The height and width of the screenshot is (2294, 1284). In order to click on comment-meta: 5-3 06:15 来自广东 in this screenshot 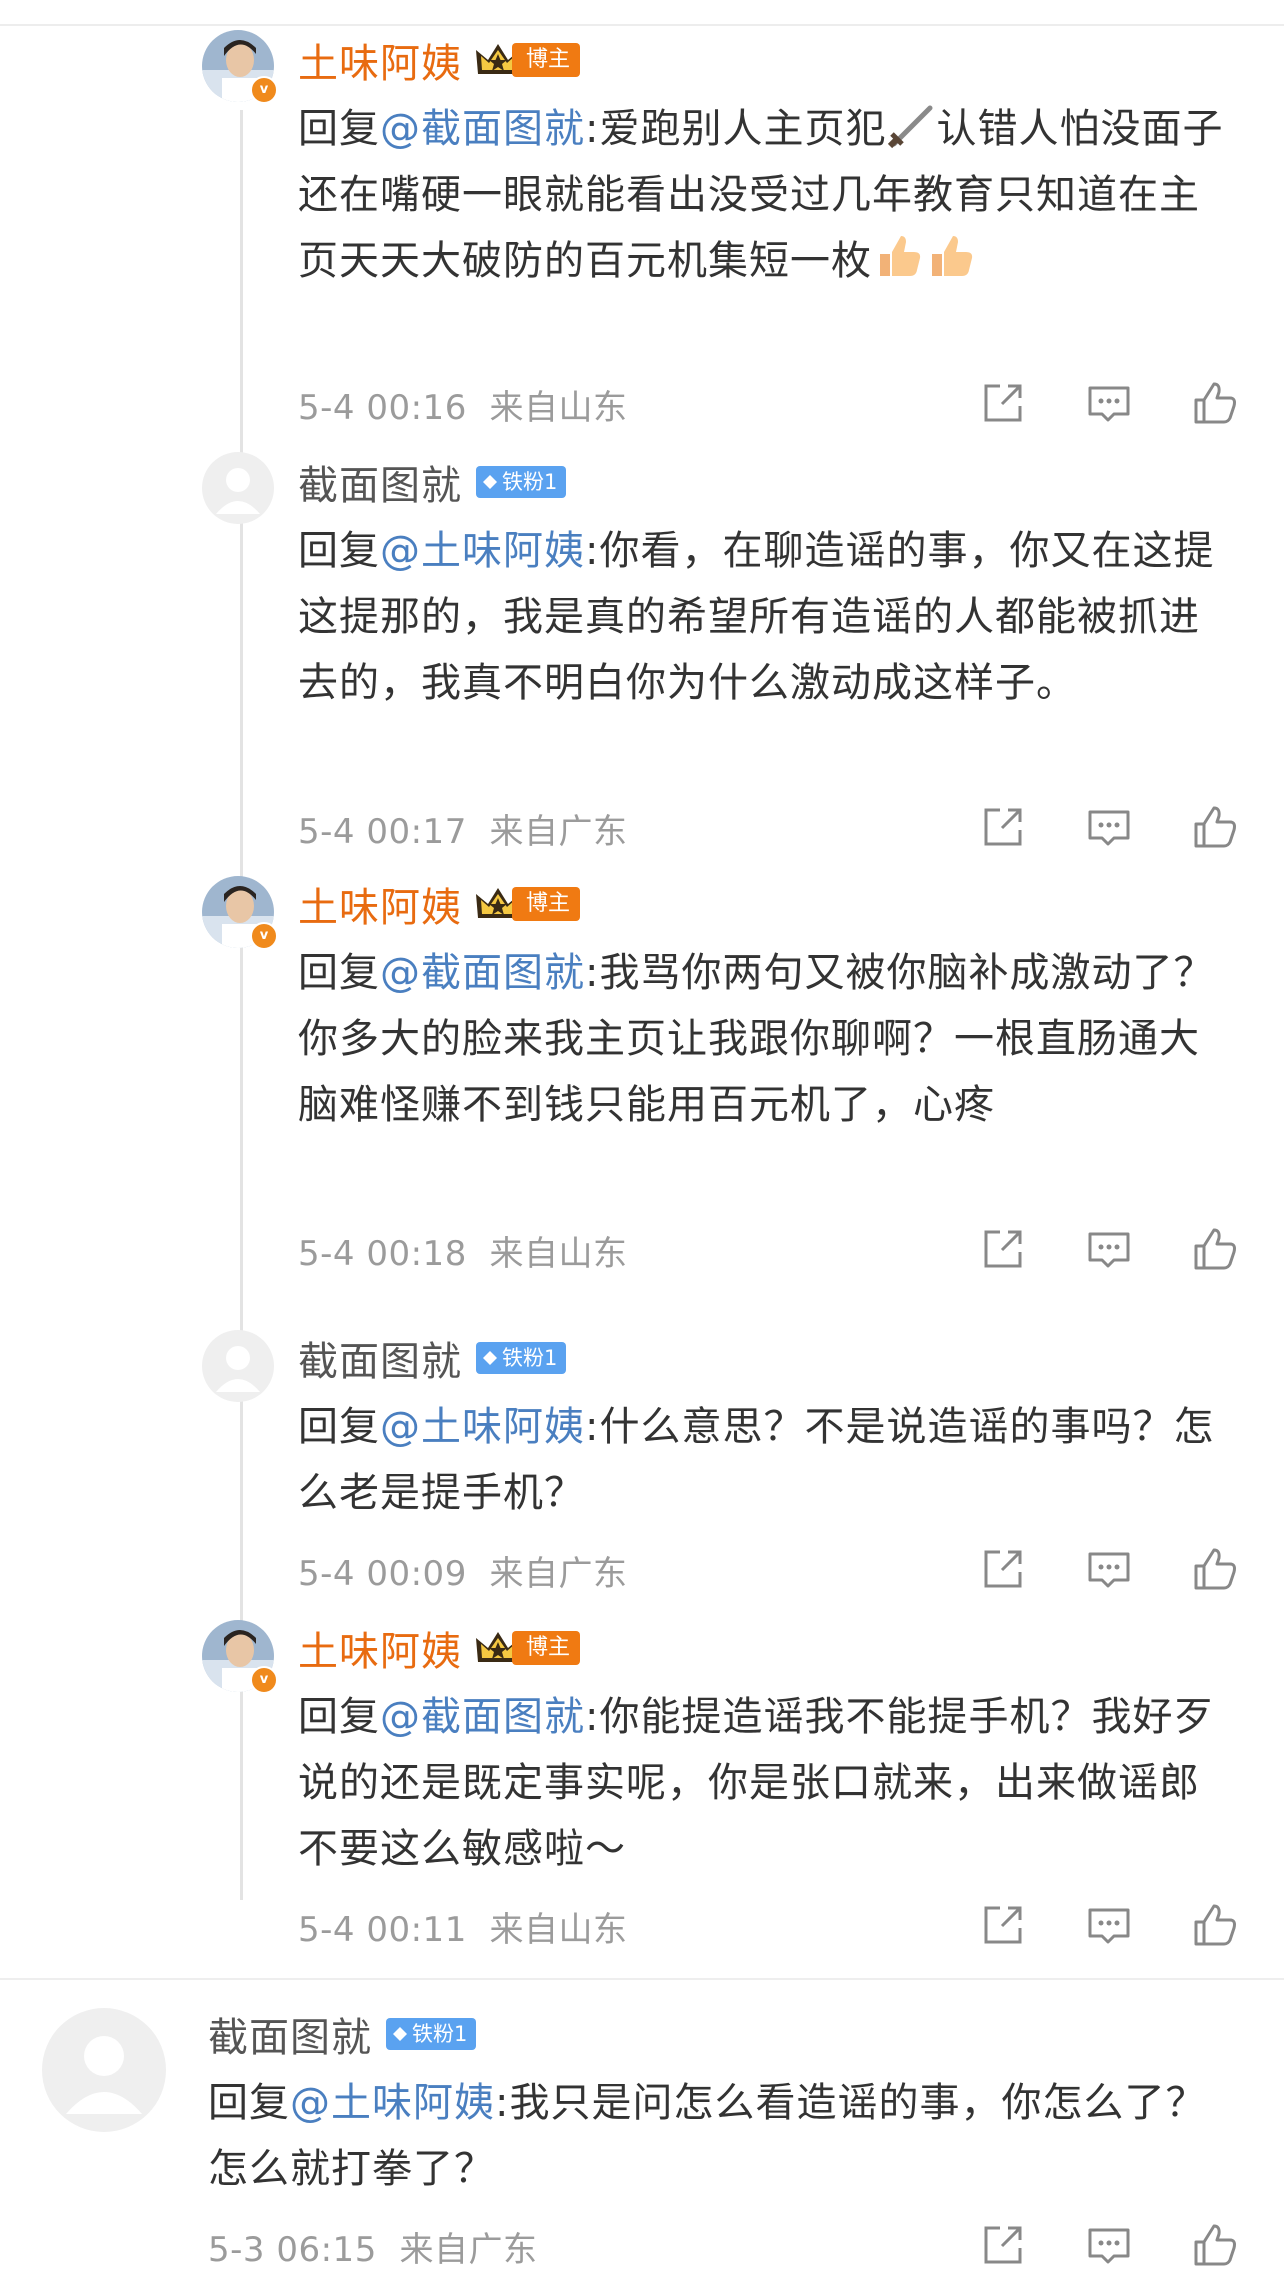, I will do `click(372, 2246)`.